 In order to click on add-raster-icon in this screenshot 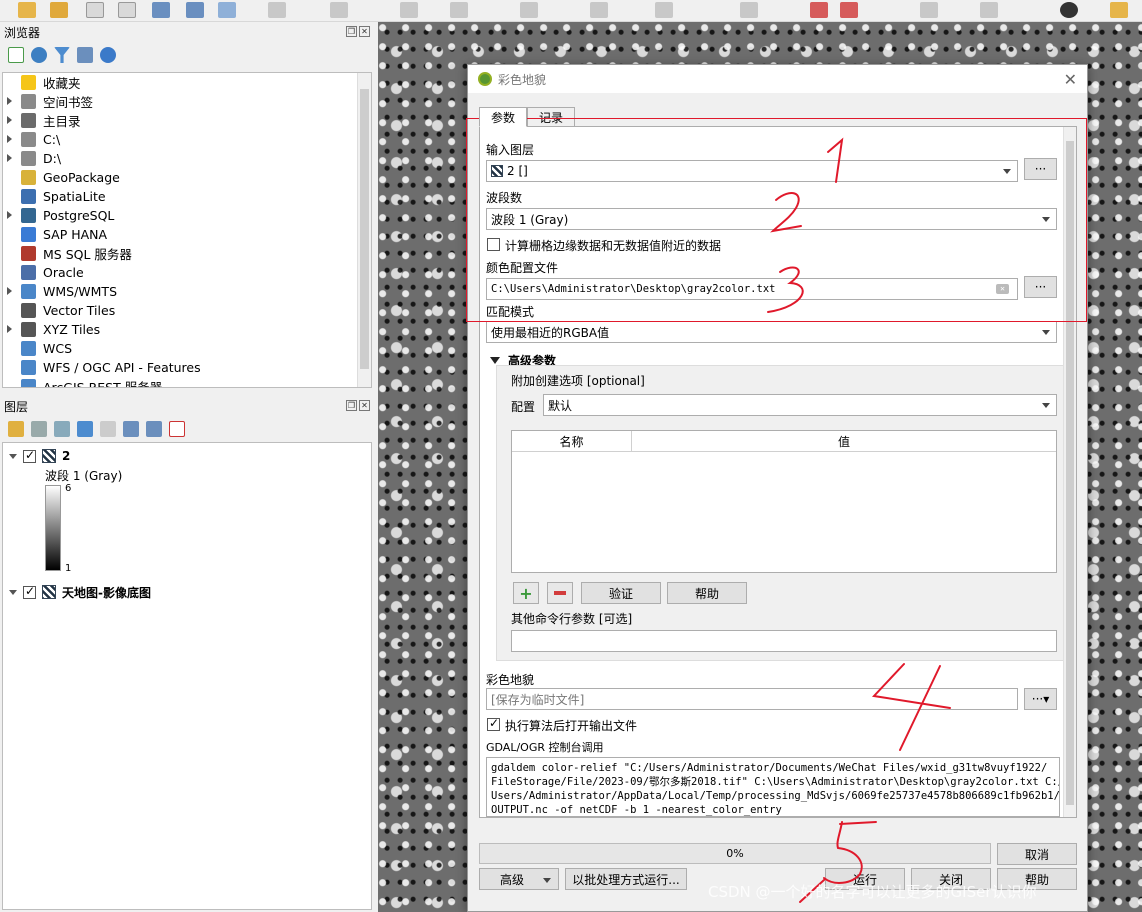, I will do `click(161, 10)`.